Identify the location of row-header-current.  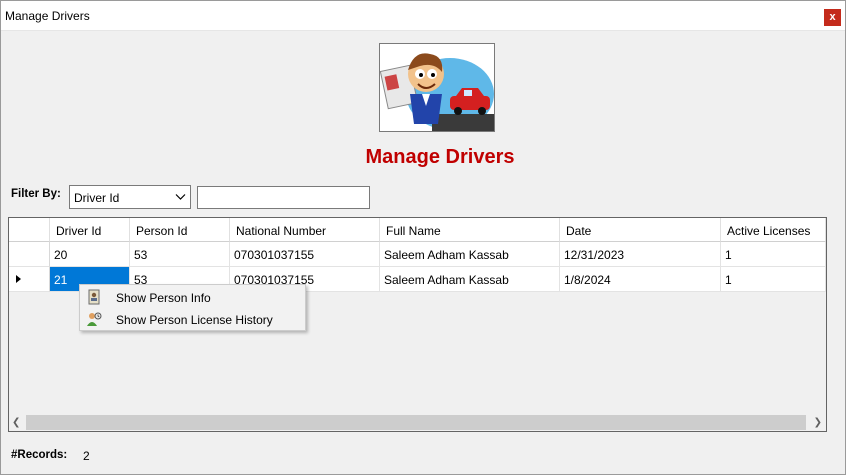
(29, 279).